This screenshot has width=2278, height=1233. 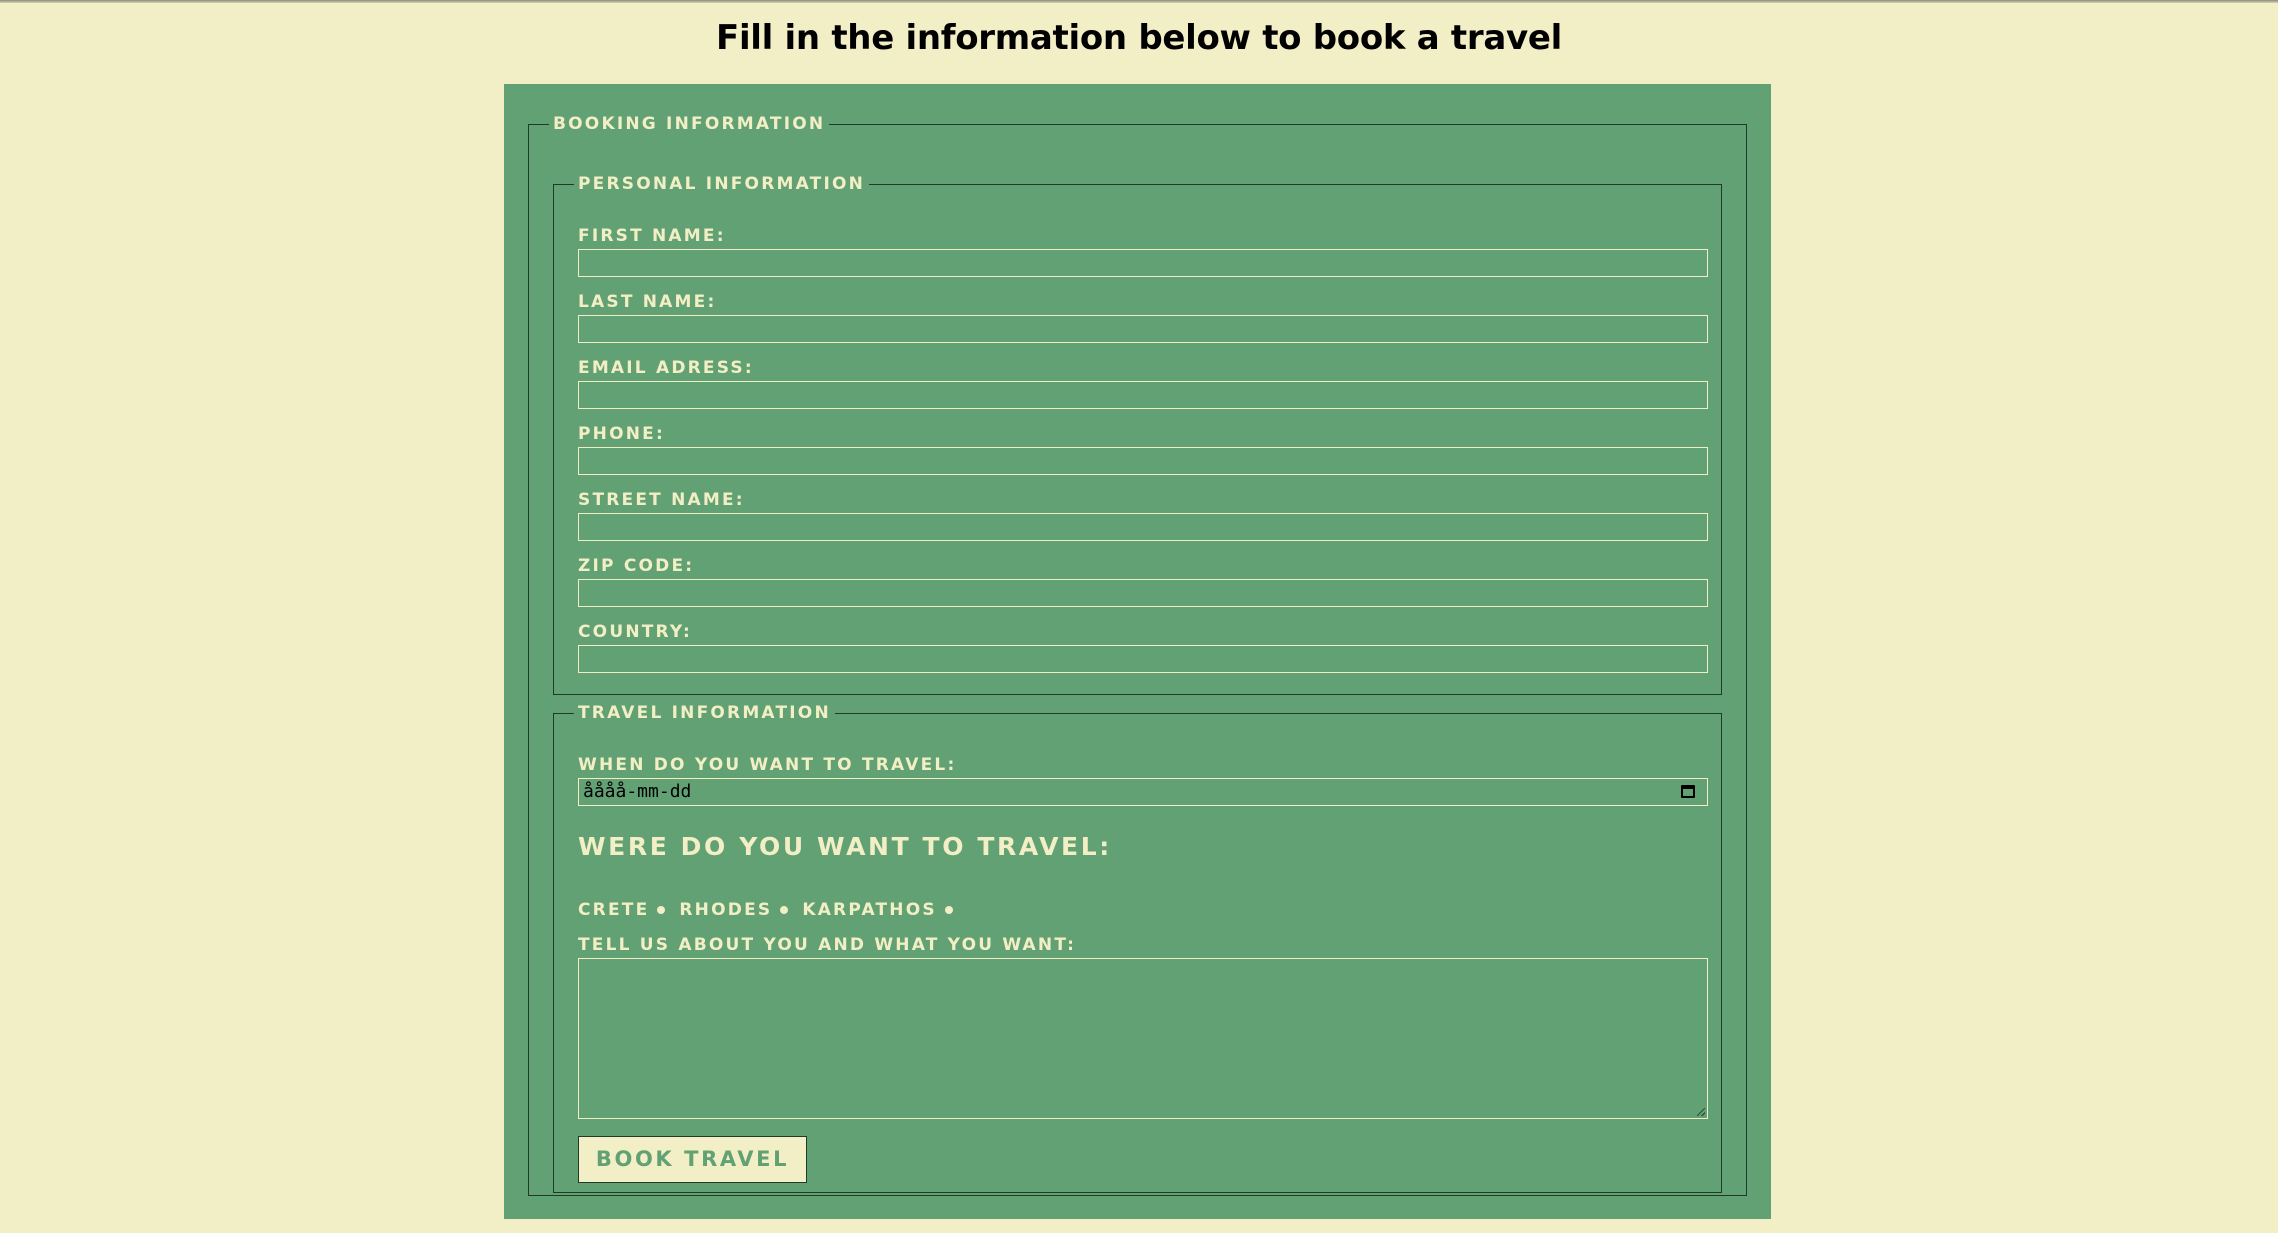 What do you see at coordinates (1143, 593) in the screenshot?
I see `zip-code-input` at bounding box center [1143, 593].